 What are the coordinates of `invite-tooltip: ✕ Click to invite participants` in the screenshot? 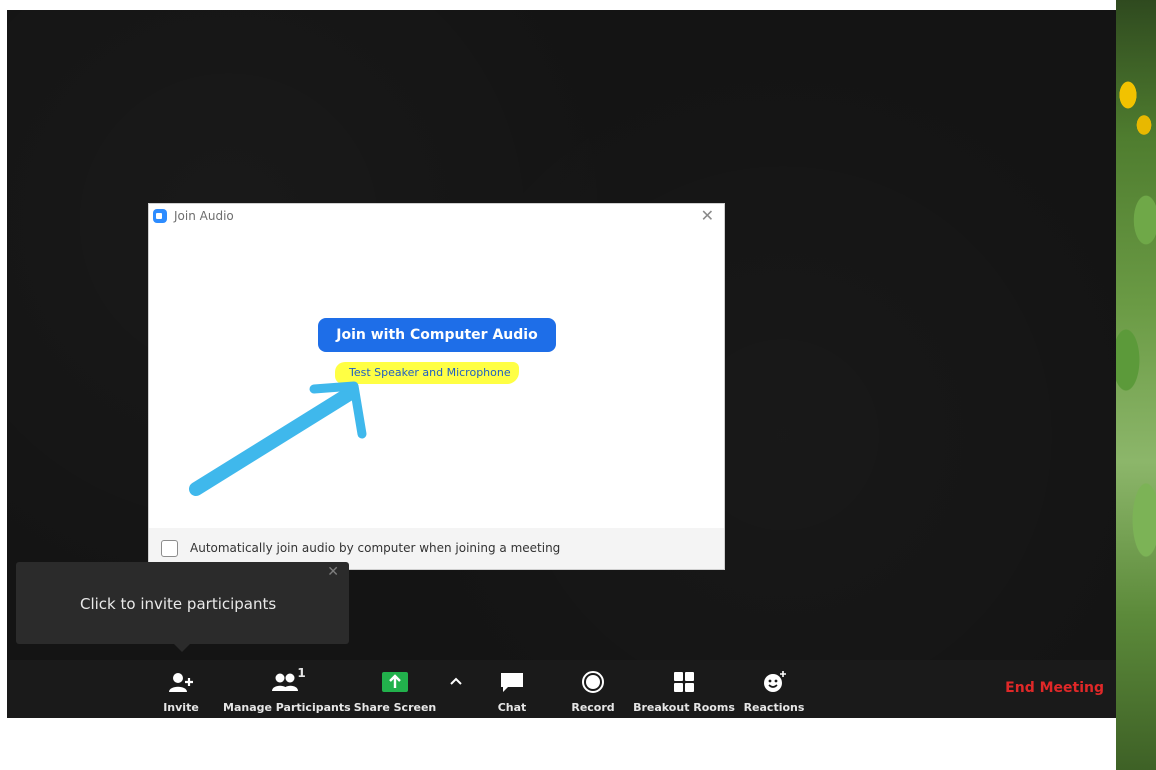 It's located at (182, 607).